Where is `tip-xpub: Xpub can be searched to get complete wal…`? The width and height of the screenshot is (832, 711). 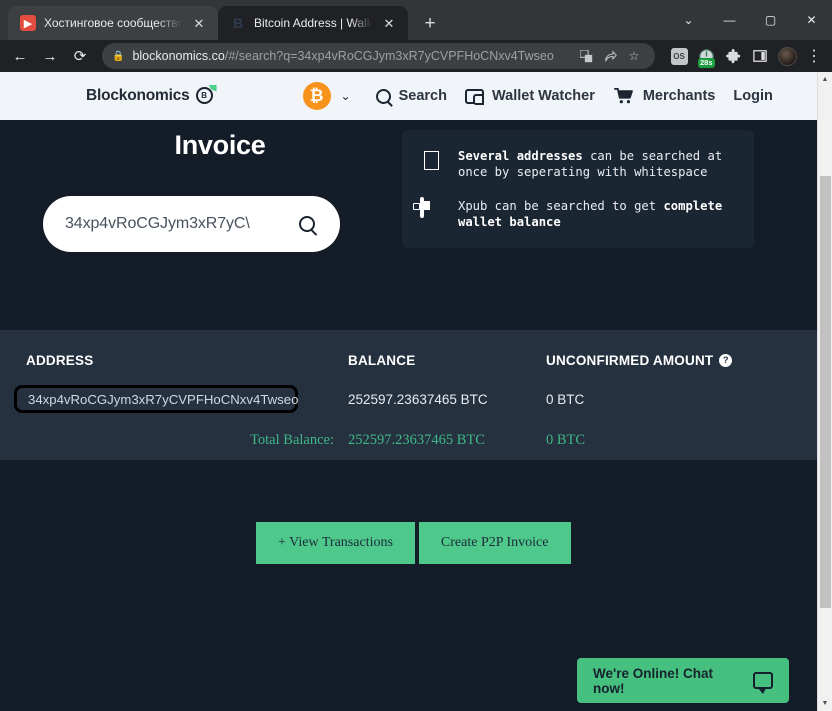 tip-xpub: Xpub can be searched to get complete wal… is located at coordinates (579, 213).